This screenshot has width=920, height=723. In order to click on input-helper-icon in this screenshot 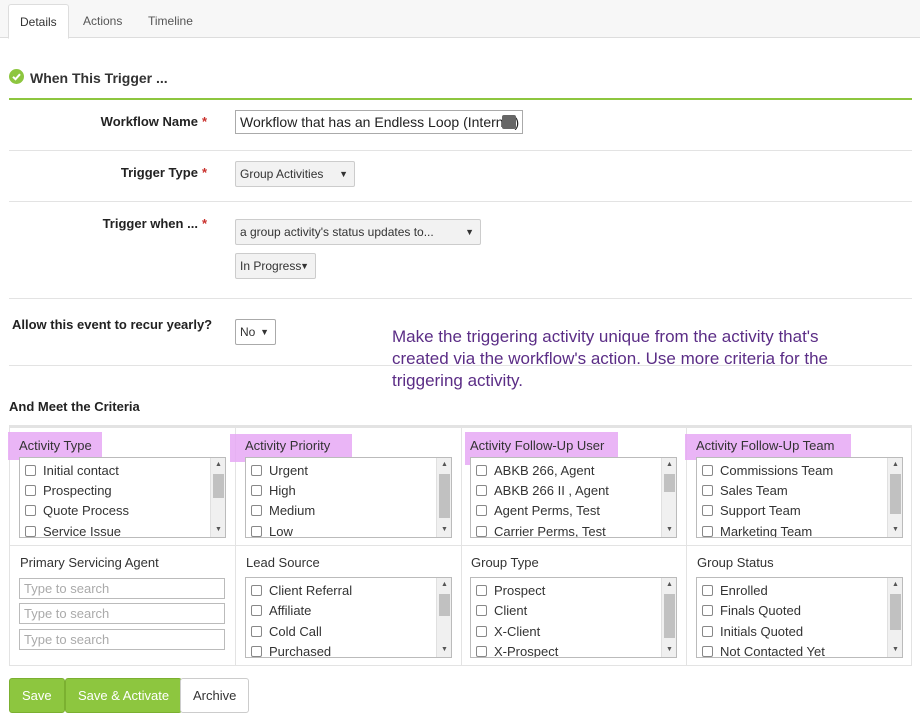, I will do `click(509, 122)`.